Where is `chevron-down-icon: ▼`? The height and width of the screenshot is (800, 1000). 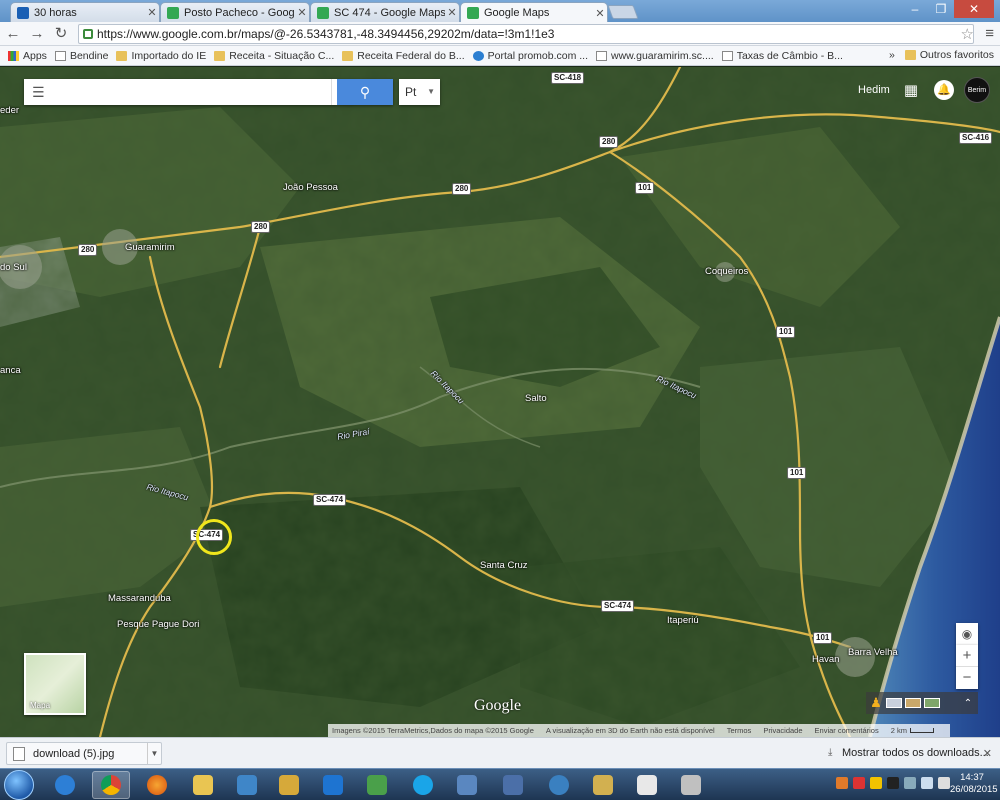 chevron-down-icon: ▼ is located at coordinates (154, 753).